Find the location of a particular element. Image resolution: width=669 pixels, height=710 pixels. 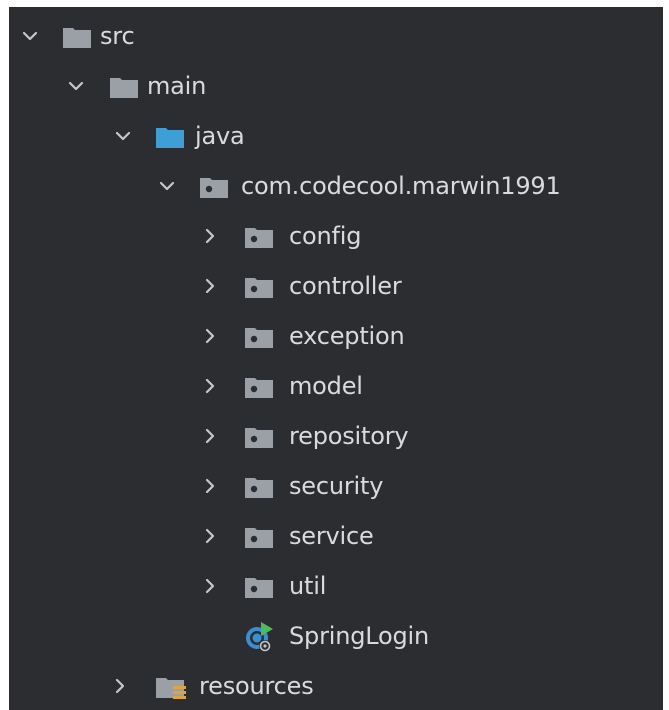

tree-node-label: service is located at coordinates (331, 536).